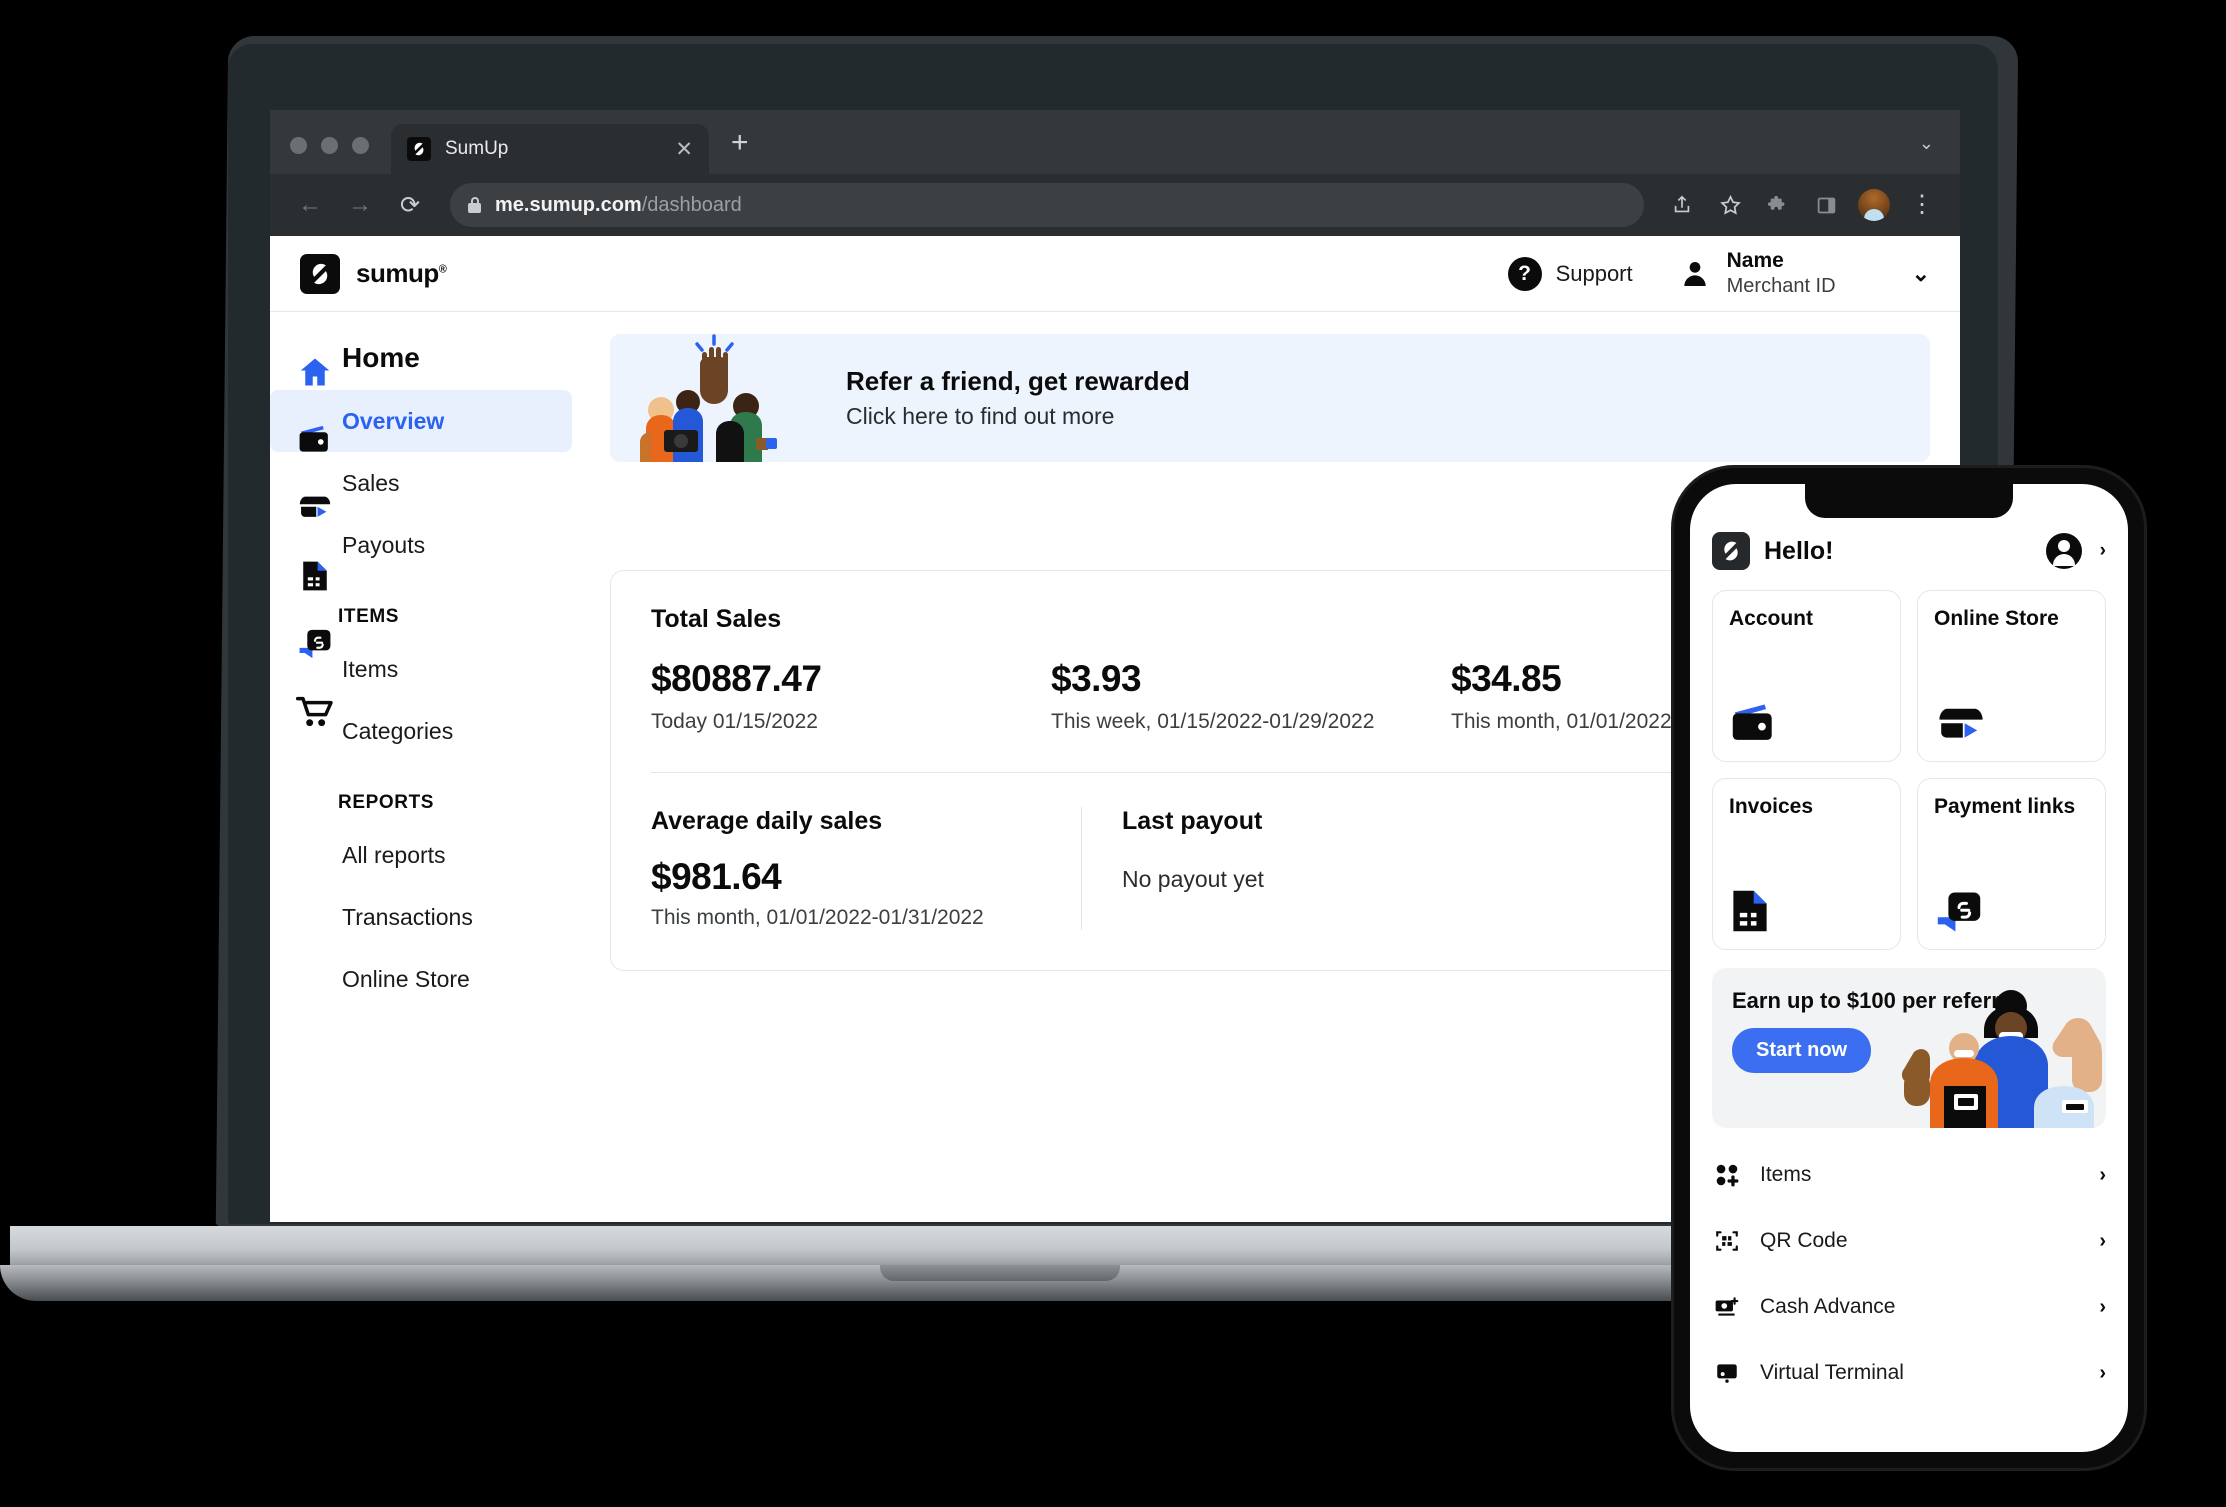  What do you see at coordinates (360, 205) in the screenshot?
I see `forward-button: →` at bounding box center [360, 205].